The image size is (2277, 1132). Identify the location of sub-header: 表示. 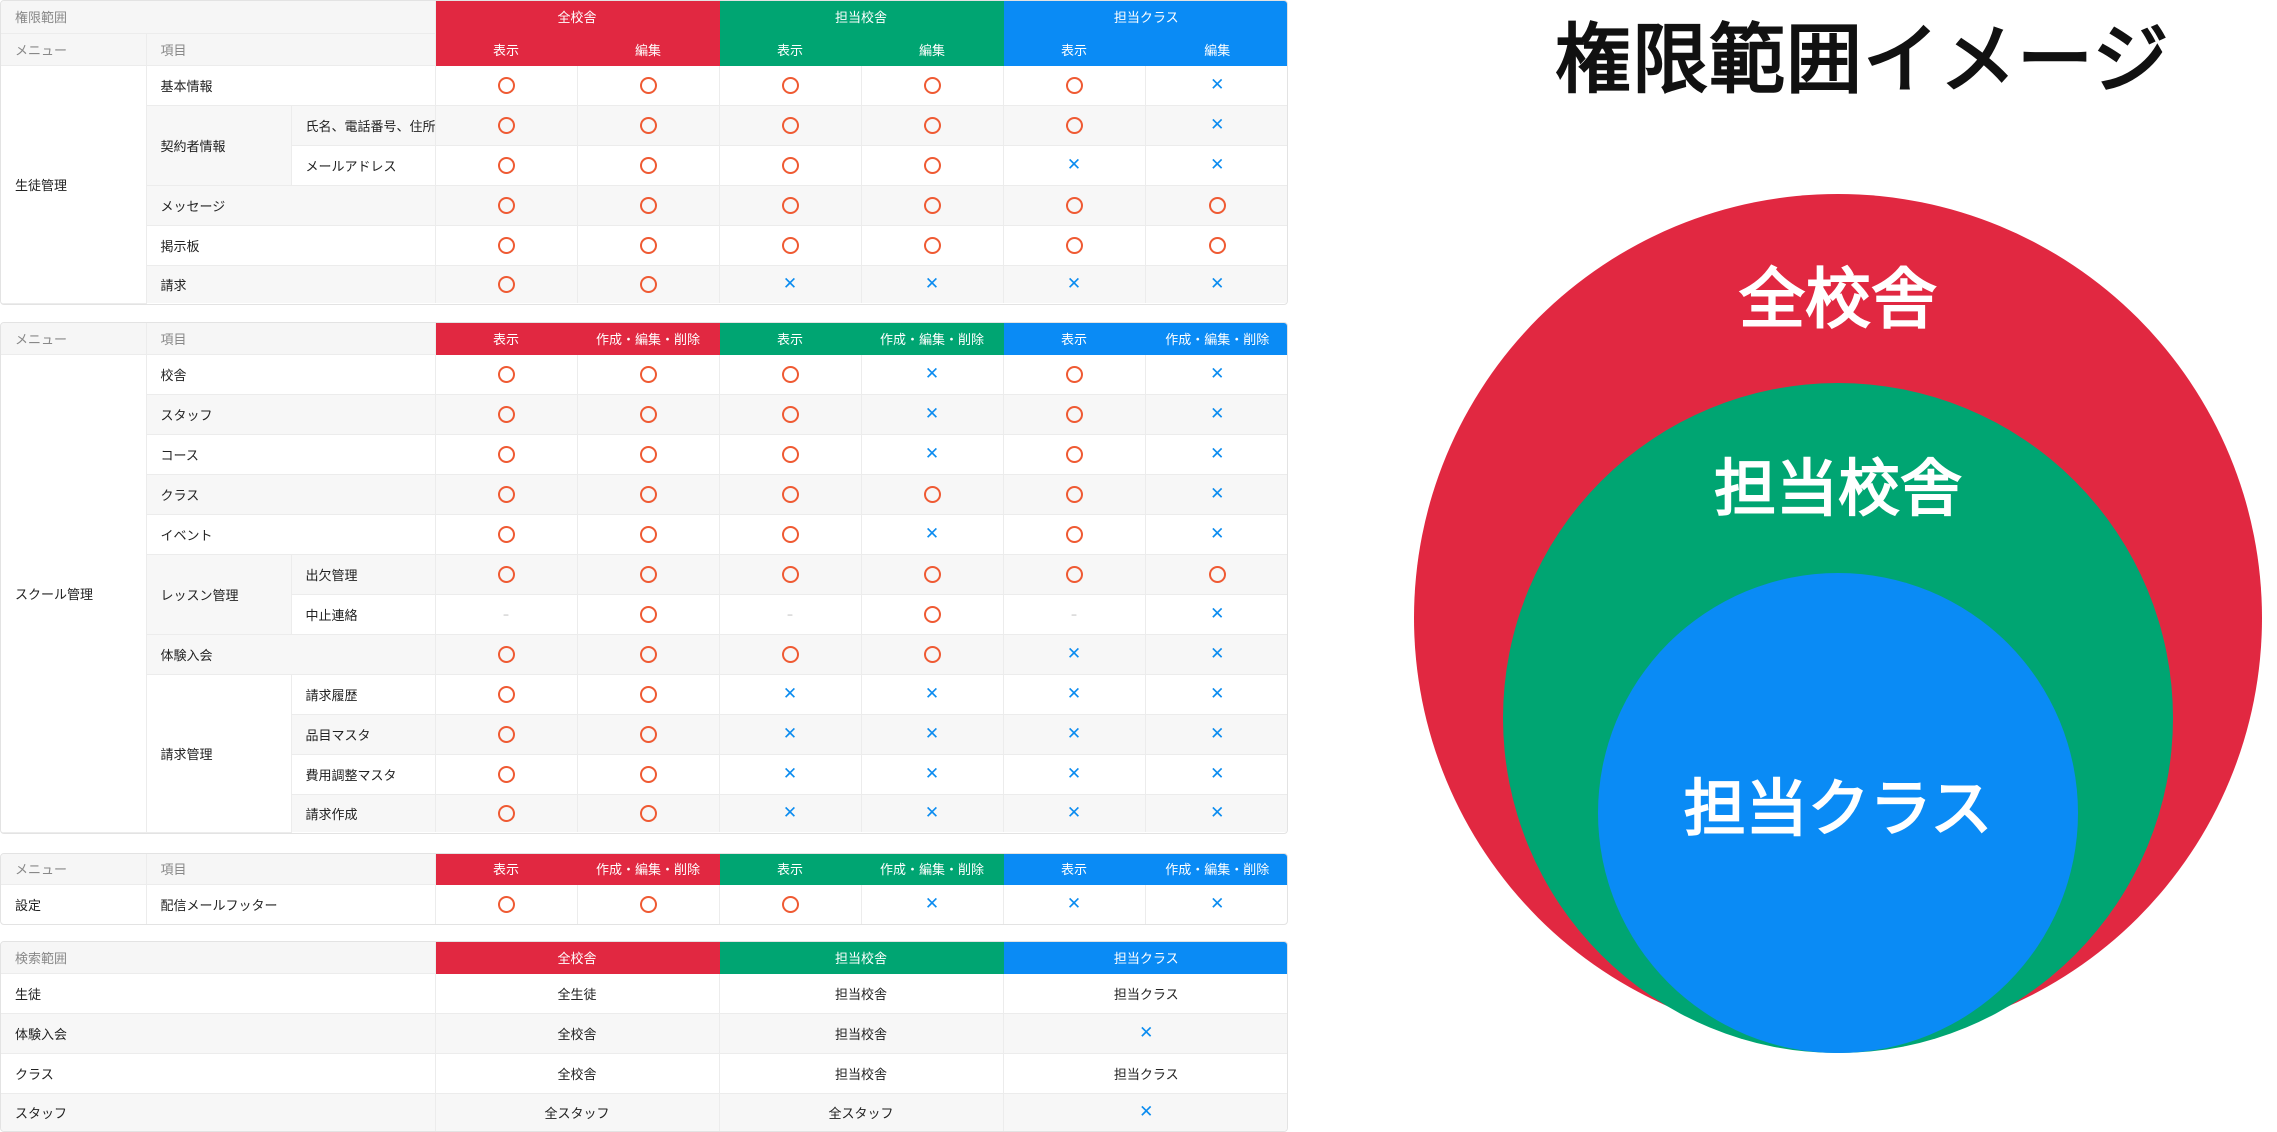
(790, 869).